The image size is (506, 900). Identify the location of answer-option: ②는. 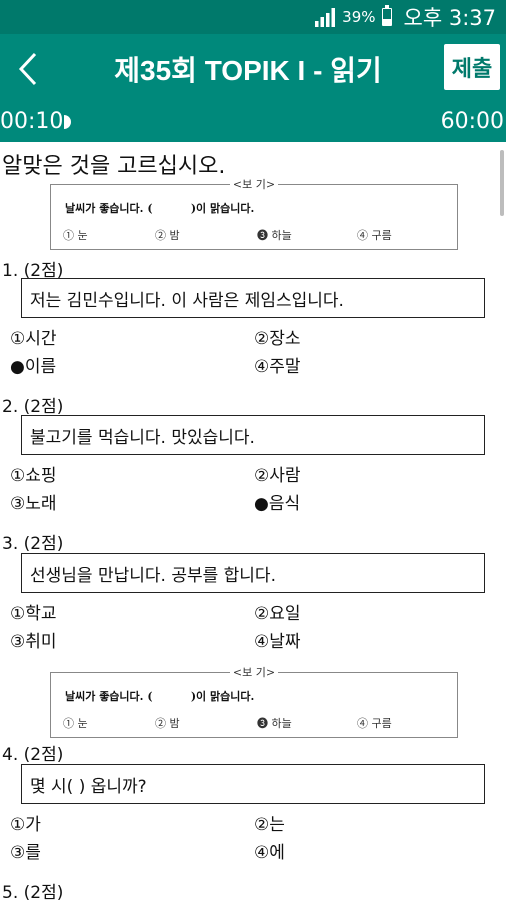
(269, 822).